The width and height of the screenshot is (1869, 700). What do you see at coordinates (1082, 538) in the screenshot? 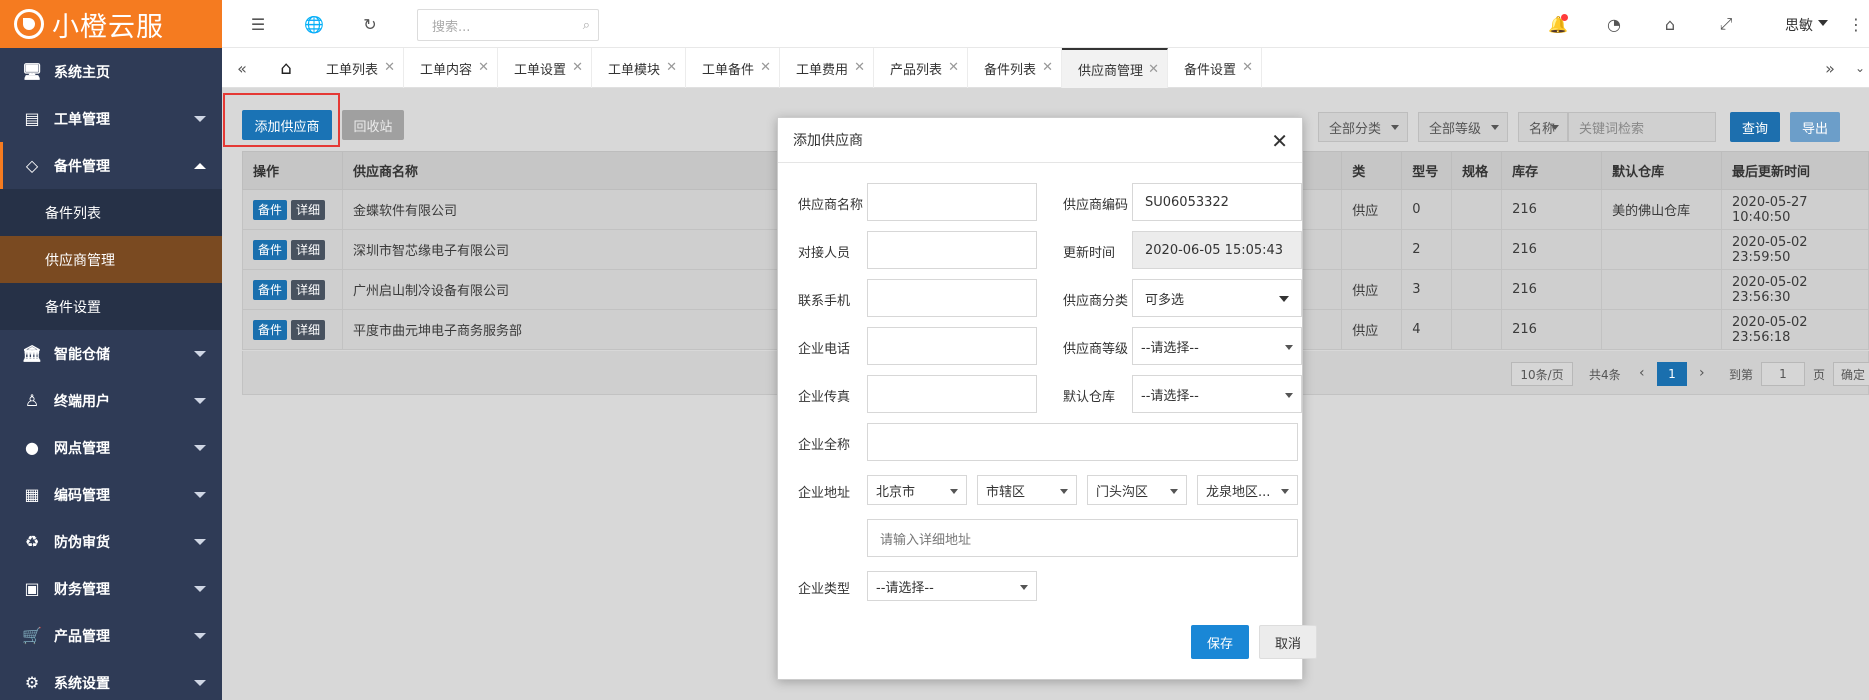
I see `detail-address-input: 请输入详细地址` at bounding box center [1082, 538].